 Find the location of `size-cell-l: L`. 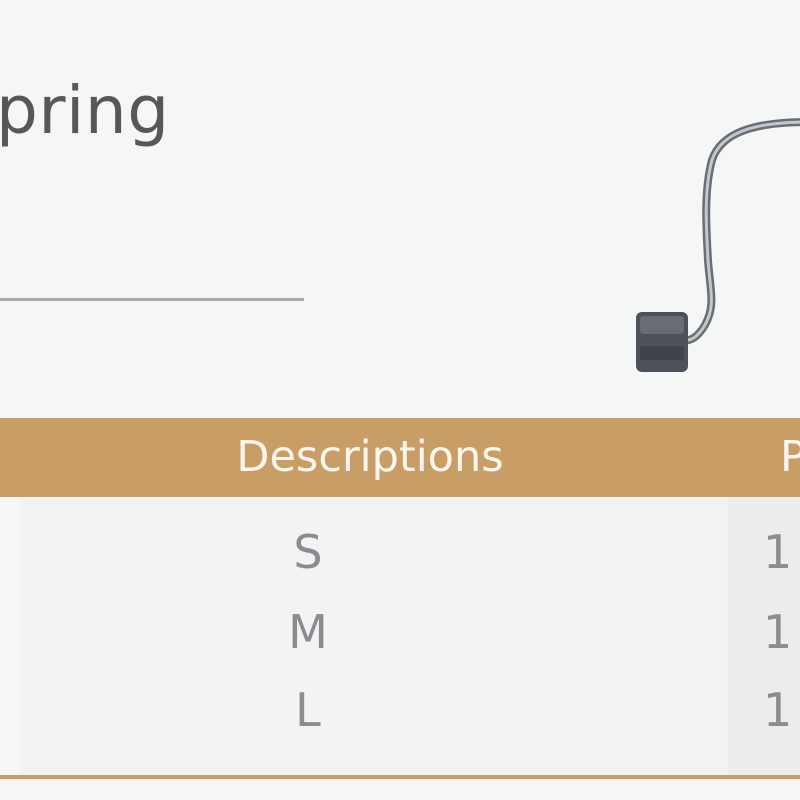

size-cell-l: L is located at coordinates (308, 710).